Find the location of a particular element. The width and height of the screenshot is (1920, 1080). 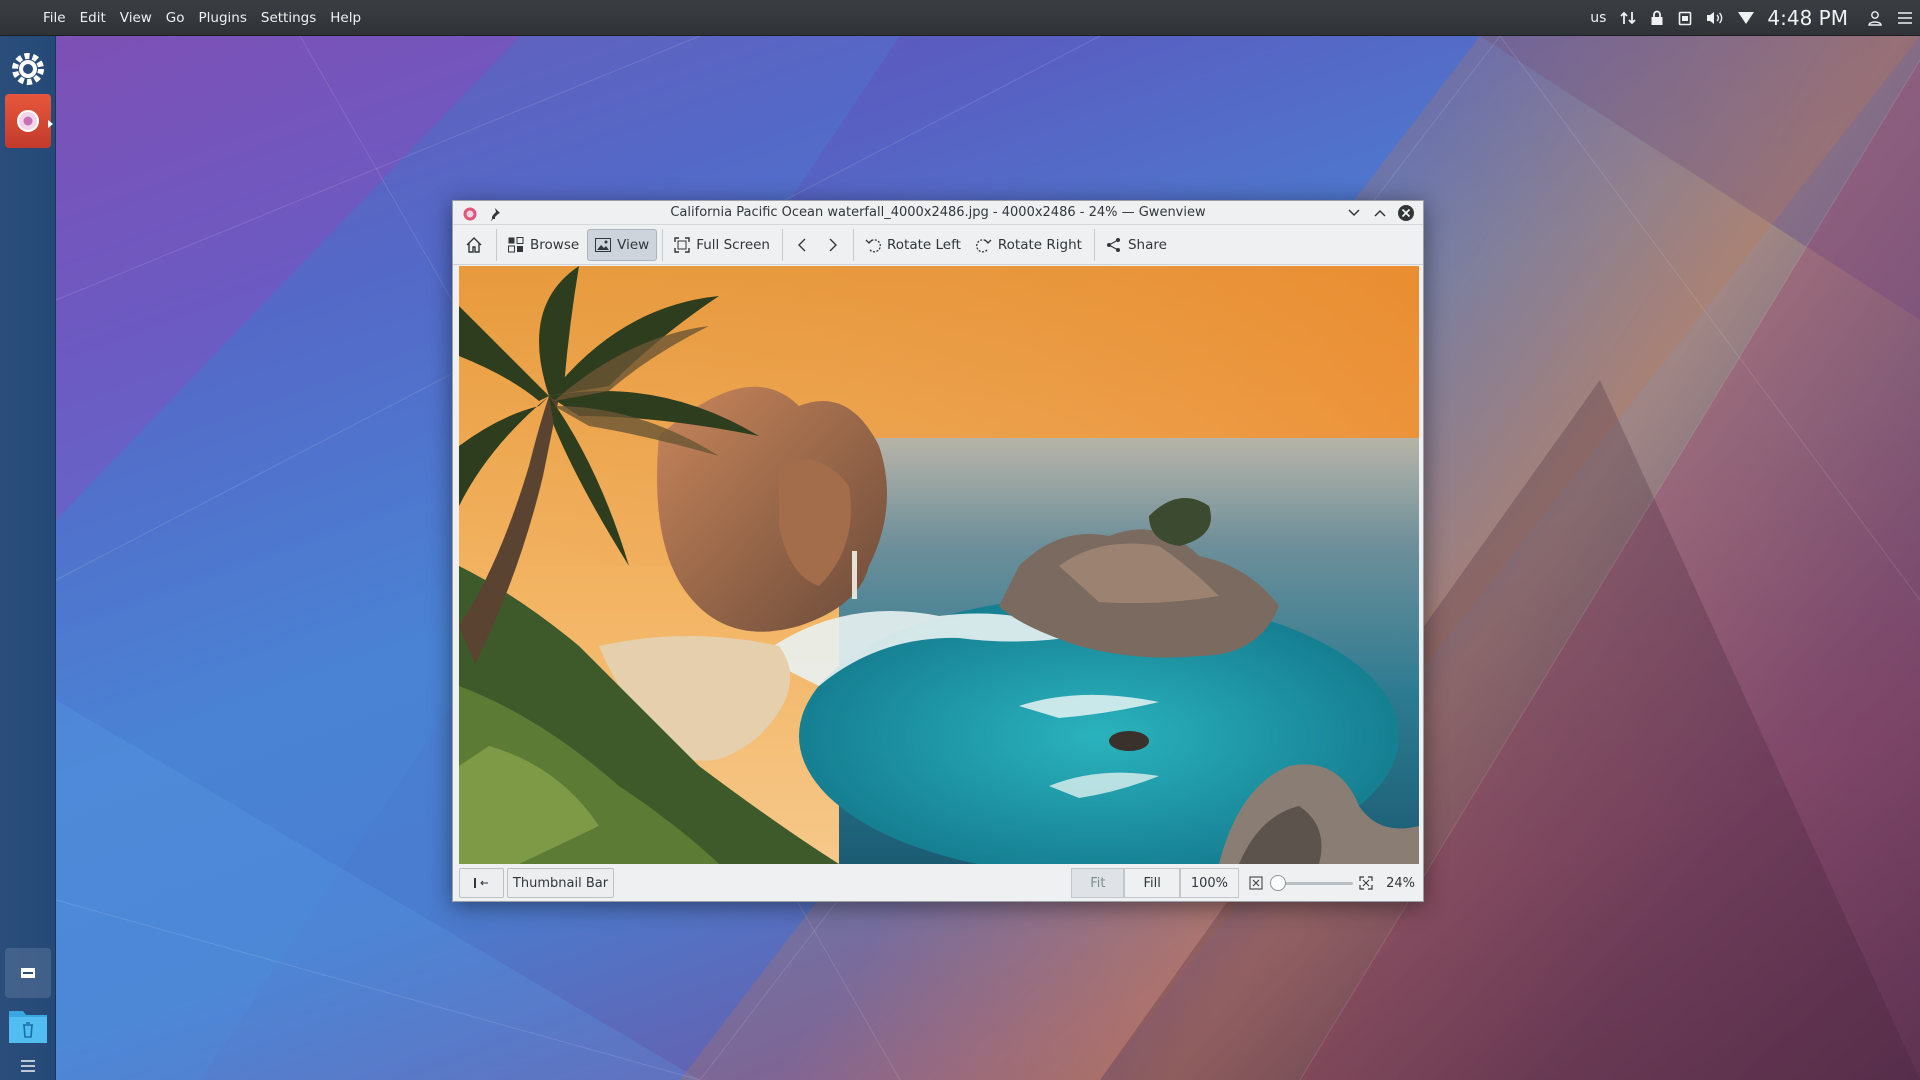

chevron-left-icon is located at coordinates (802, 244).